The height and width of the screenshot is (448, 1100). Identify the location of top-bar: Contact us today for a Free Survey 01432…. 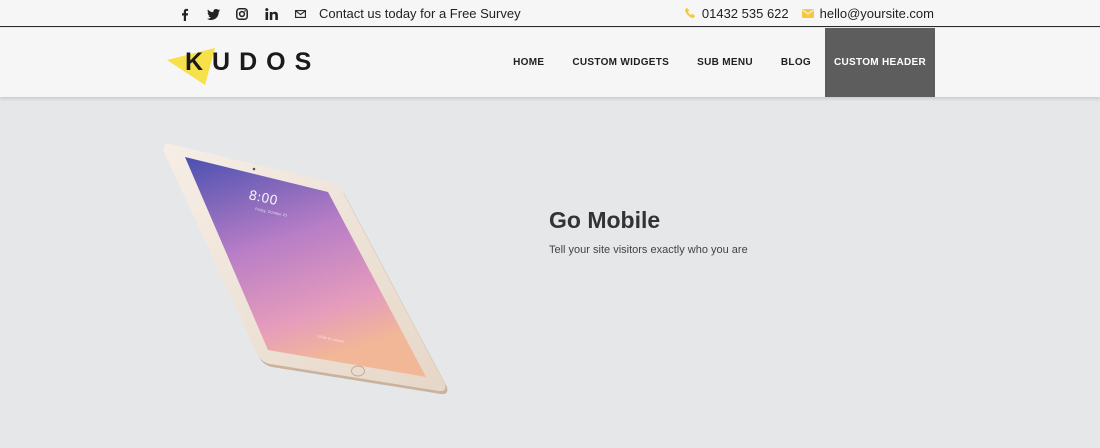
(550, 13).